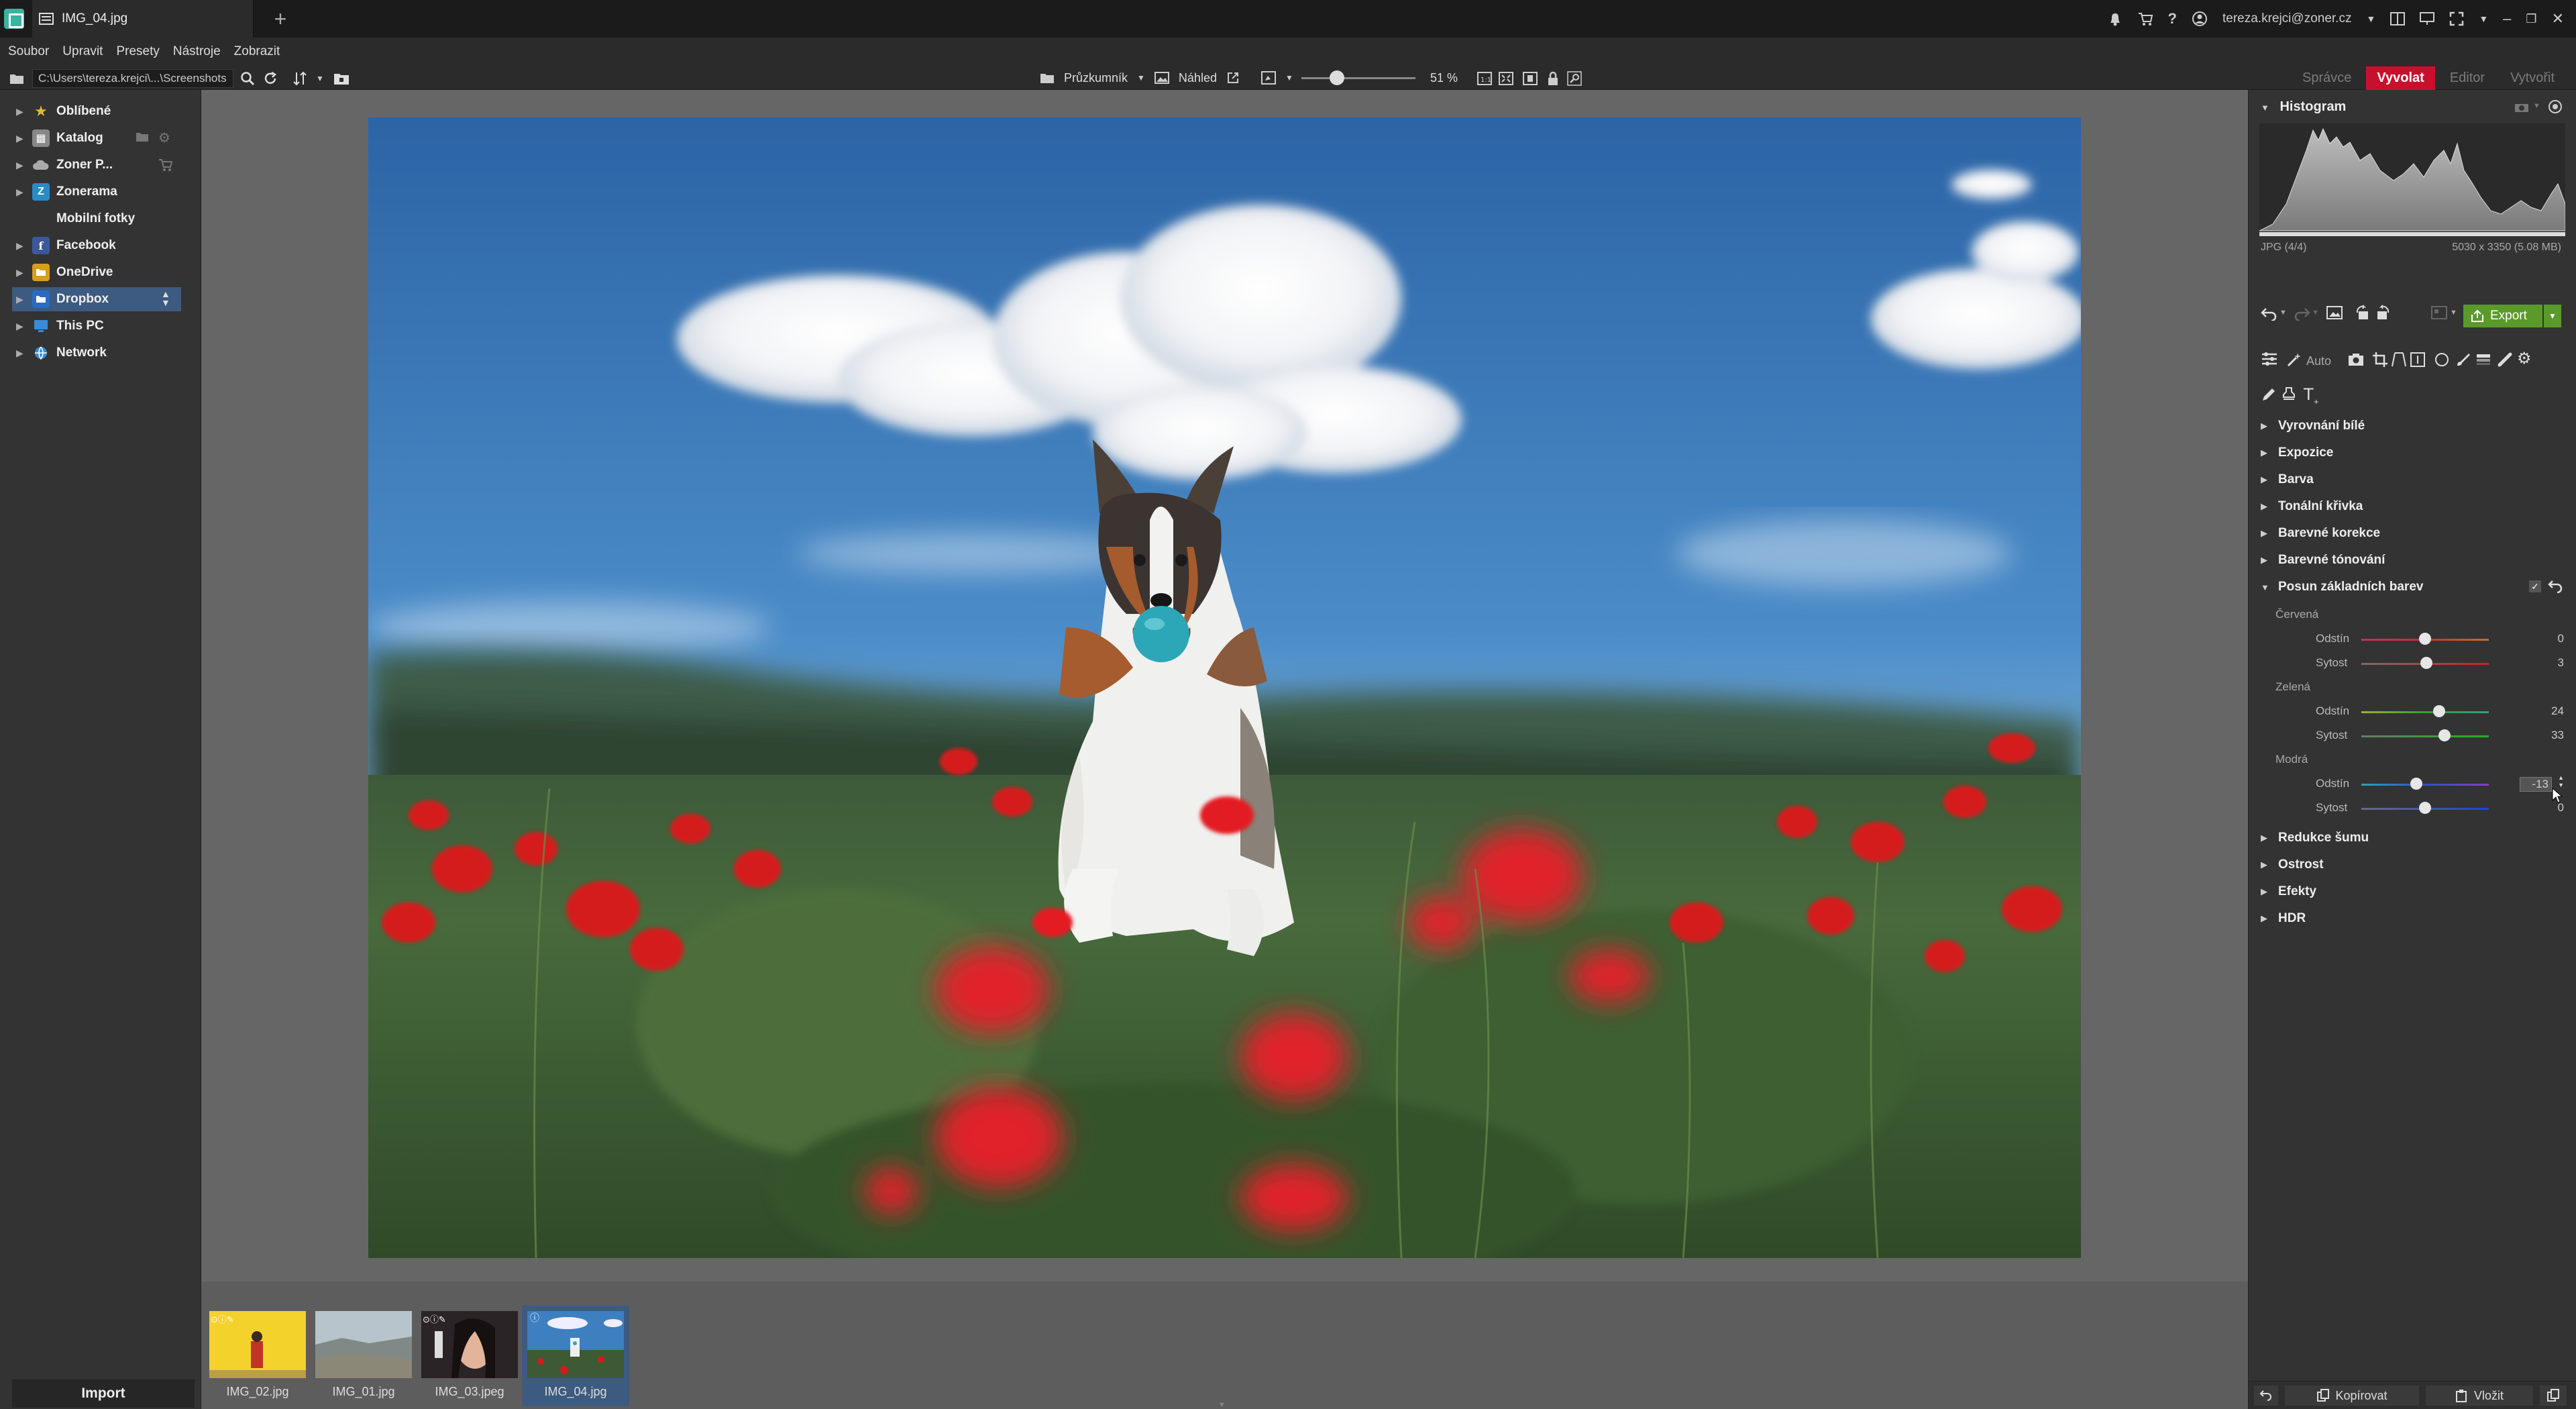 This screenshot has width=2576, height=1409. Describe the element at coordinates (2536, 784) in the screenshot. I see `slider-value-input: -13` at that location.